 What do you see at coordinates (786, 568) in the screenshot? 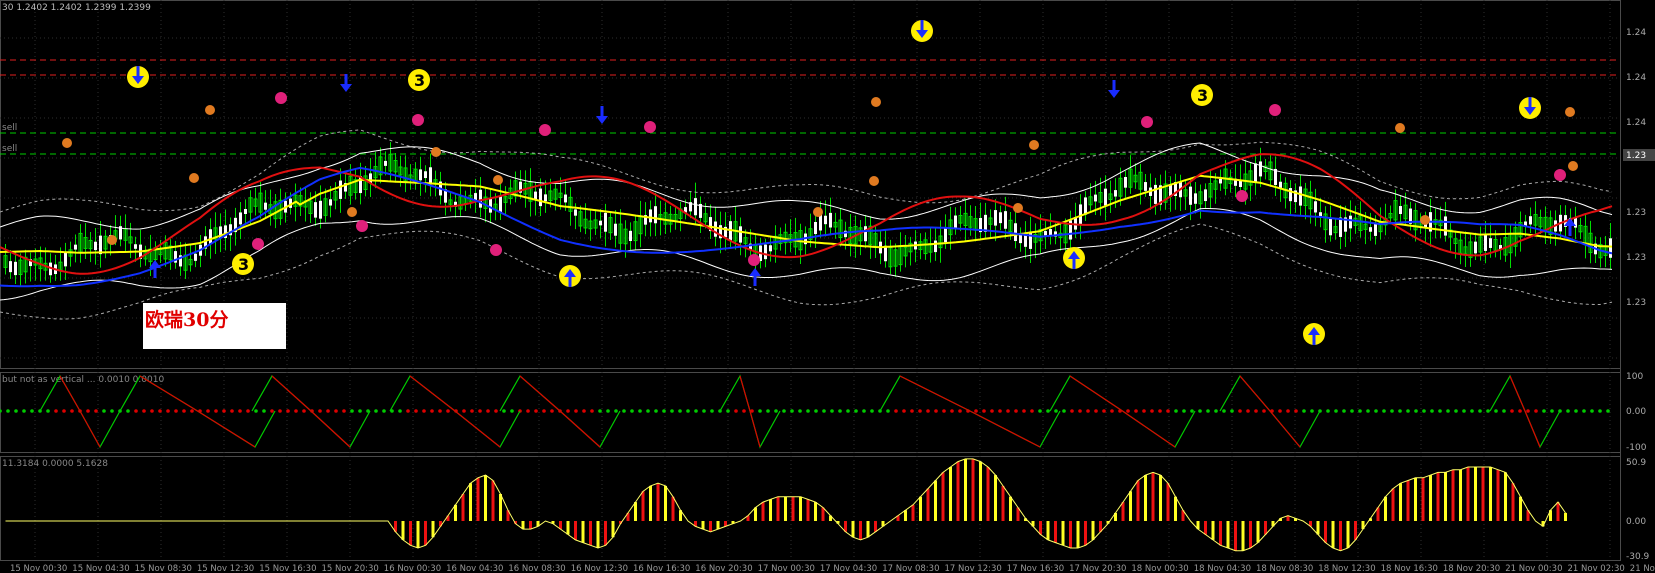
I see `time-axis-label: 17 Nov 00:30` at bounding box center [786, 568].